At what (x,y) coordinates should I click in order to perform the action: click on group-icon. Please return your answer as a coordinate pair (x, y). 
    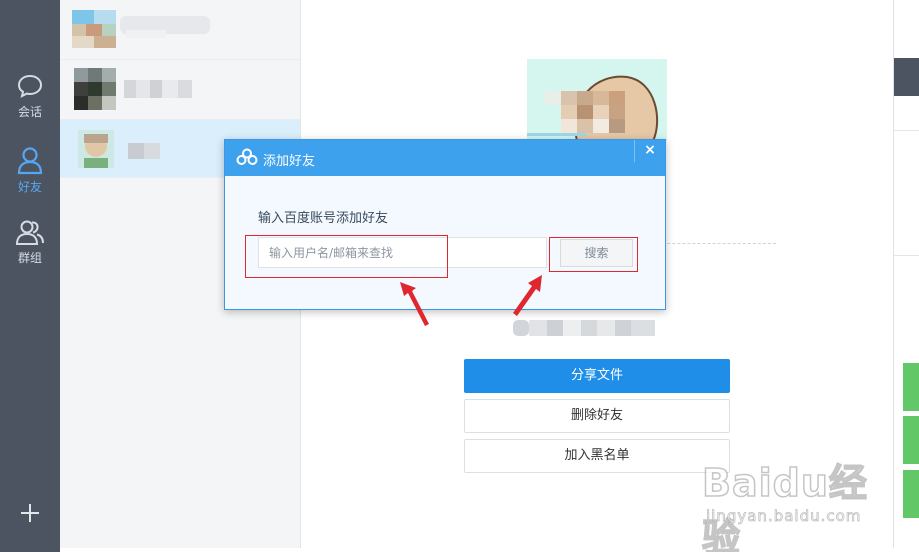
    Looking at the image, I should click on (29, 232).